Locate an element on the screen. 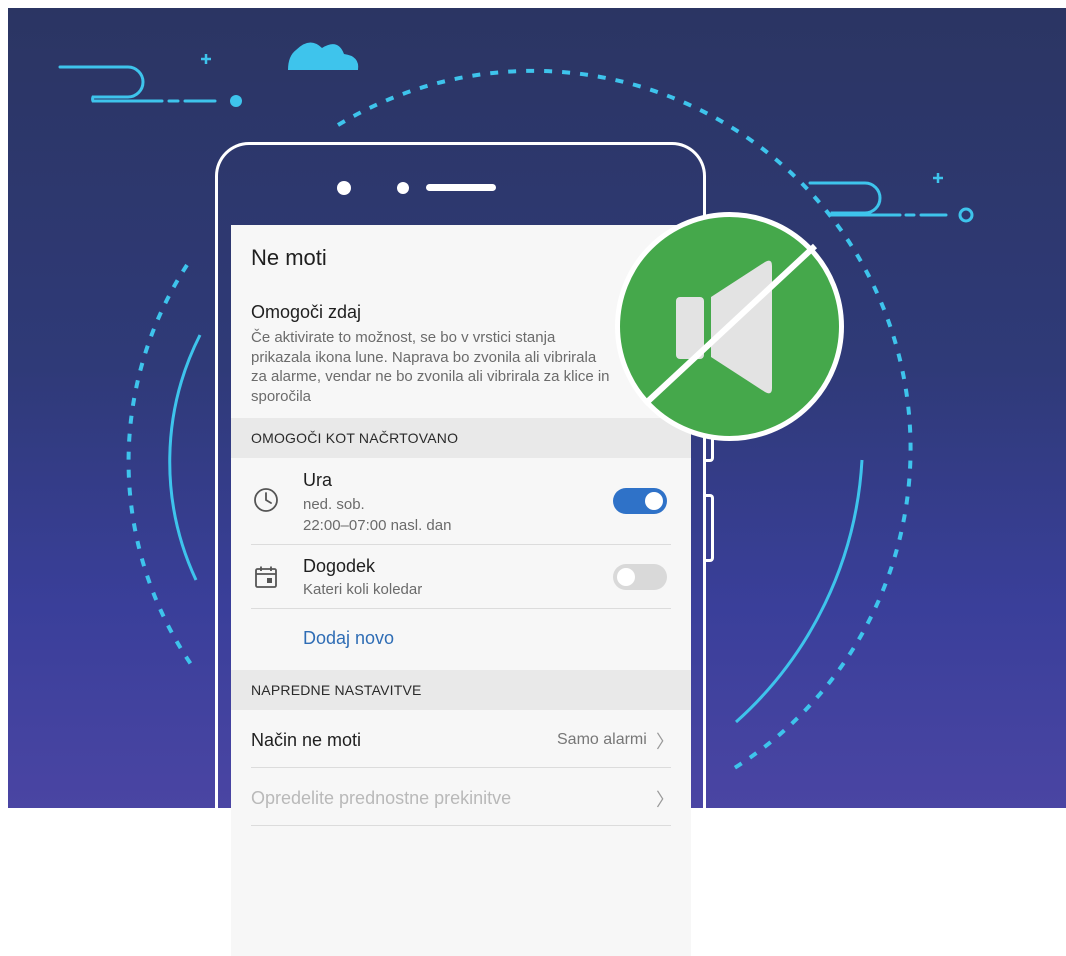 This screenshot has width=1066, height=956. phone-side-button is located at coordinates (709, 528).